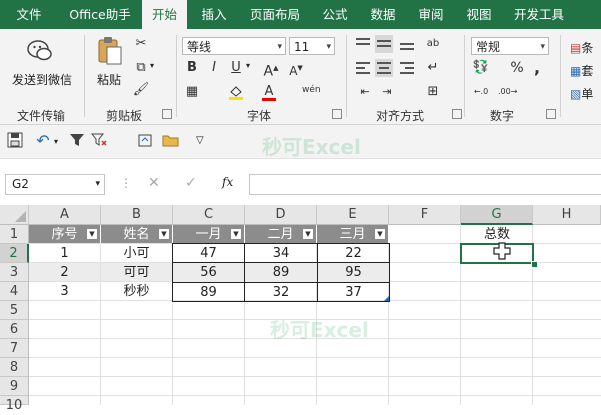 This screenshot has height=415, width=601. Describe the element at coordinates (363, 44) in the screenshot. I see `align-top-icon` at that location.